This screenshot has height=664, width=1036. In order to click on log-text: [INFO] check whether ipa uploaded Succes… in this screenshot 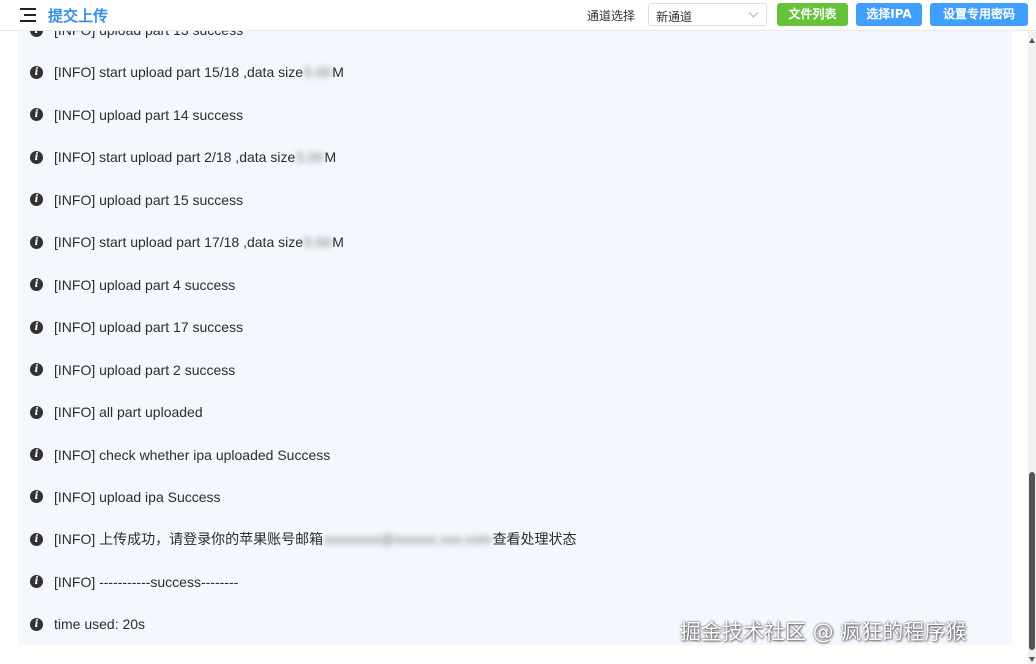, I will do `click(192, 454)`.